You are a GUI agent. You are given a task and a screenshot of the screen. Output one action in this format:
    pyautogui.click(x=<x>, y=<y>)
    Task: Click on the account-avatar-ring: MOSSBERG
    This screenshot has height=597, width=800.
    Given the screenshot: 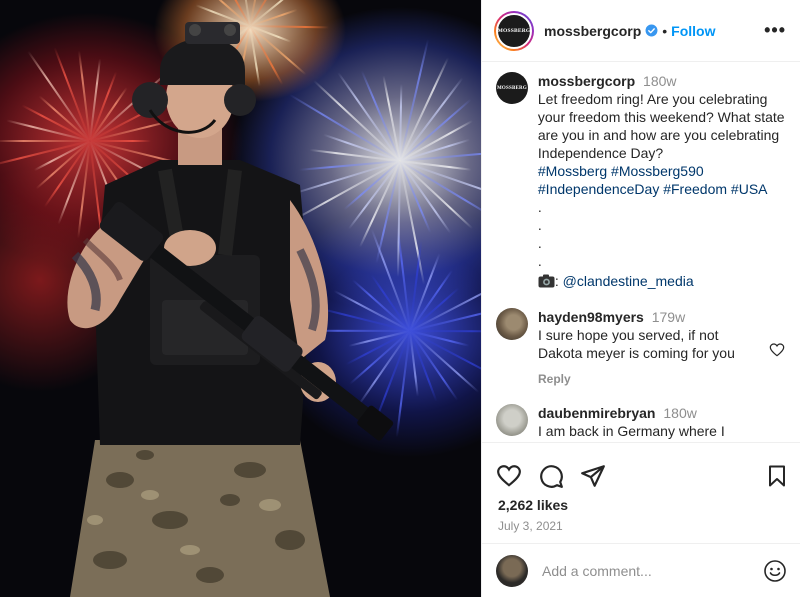 What is the action you would take?
    pyautogui.click(x=514, y=30)
    